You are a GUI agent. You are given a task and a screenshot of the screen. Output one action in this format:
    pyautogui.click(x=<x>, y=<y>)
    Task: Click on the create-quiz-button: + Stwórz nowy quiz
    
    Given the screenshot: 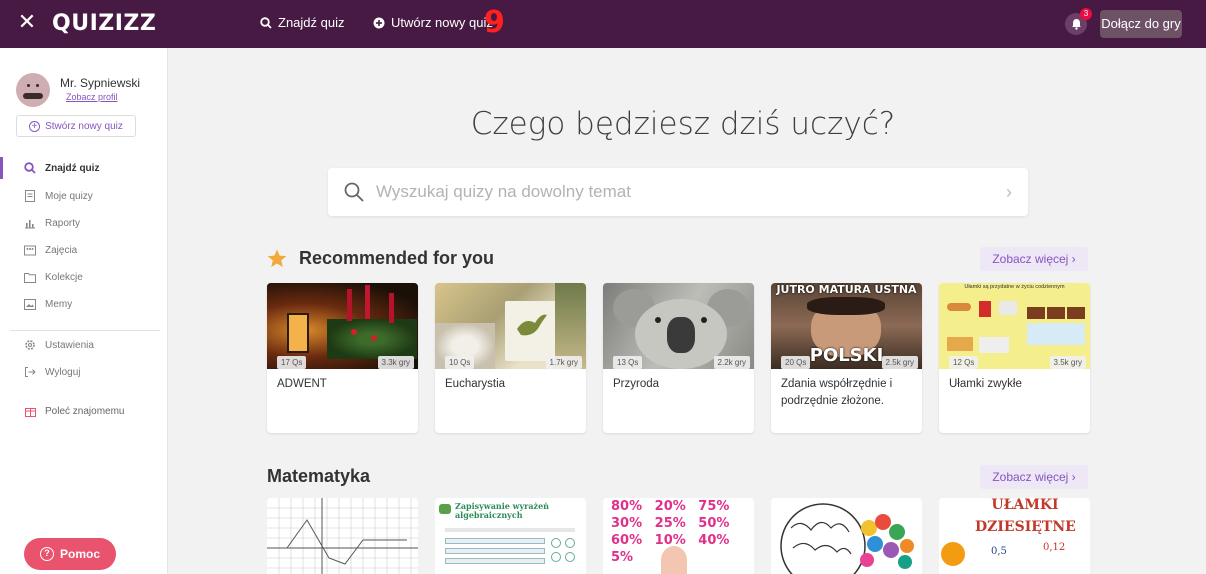 What is the action you would take?
    pyautogui.click(x=76, y=126)
    